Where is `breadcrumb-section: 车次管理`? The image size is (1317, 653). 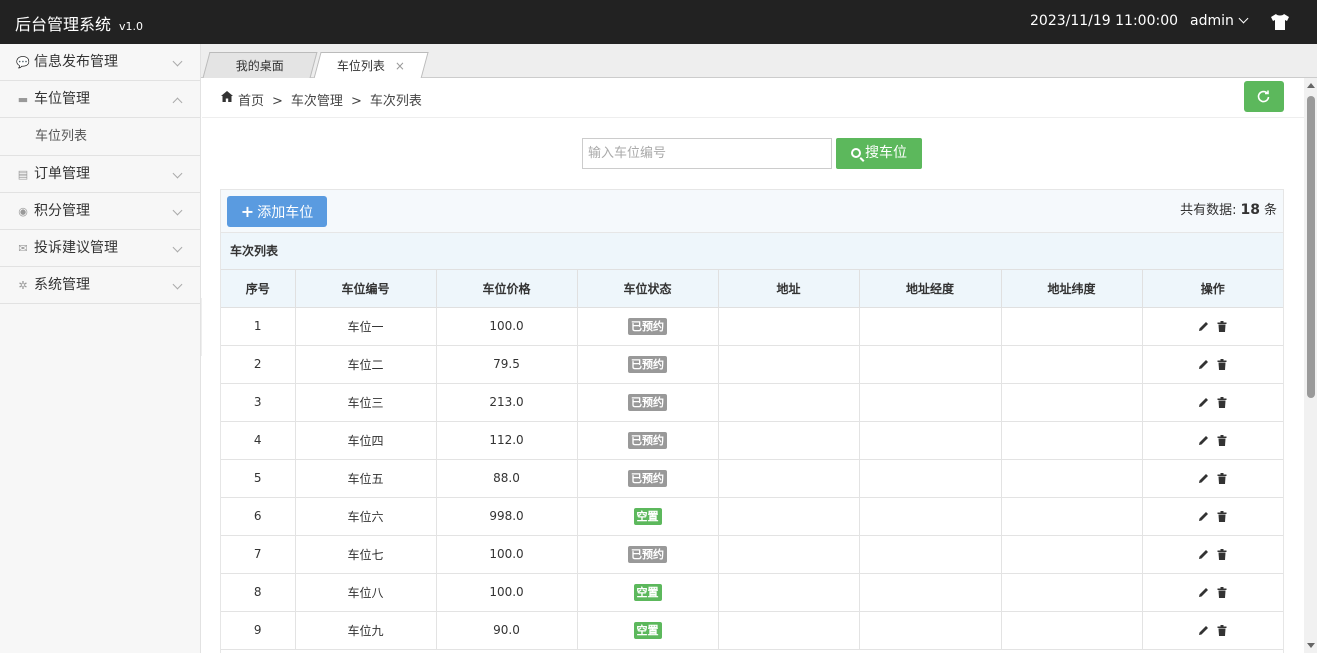 breadcrumb-section: 车次管理 is located at coordinates (317, 101).